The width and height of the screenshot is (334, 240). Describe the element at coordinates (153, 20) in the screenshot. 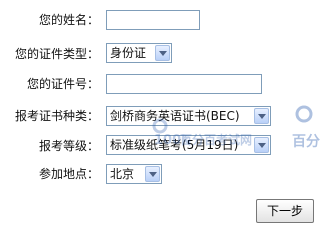

I see `name-input` at that location.